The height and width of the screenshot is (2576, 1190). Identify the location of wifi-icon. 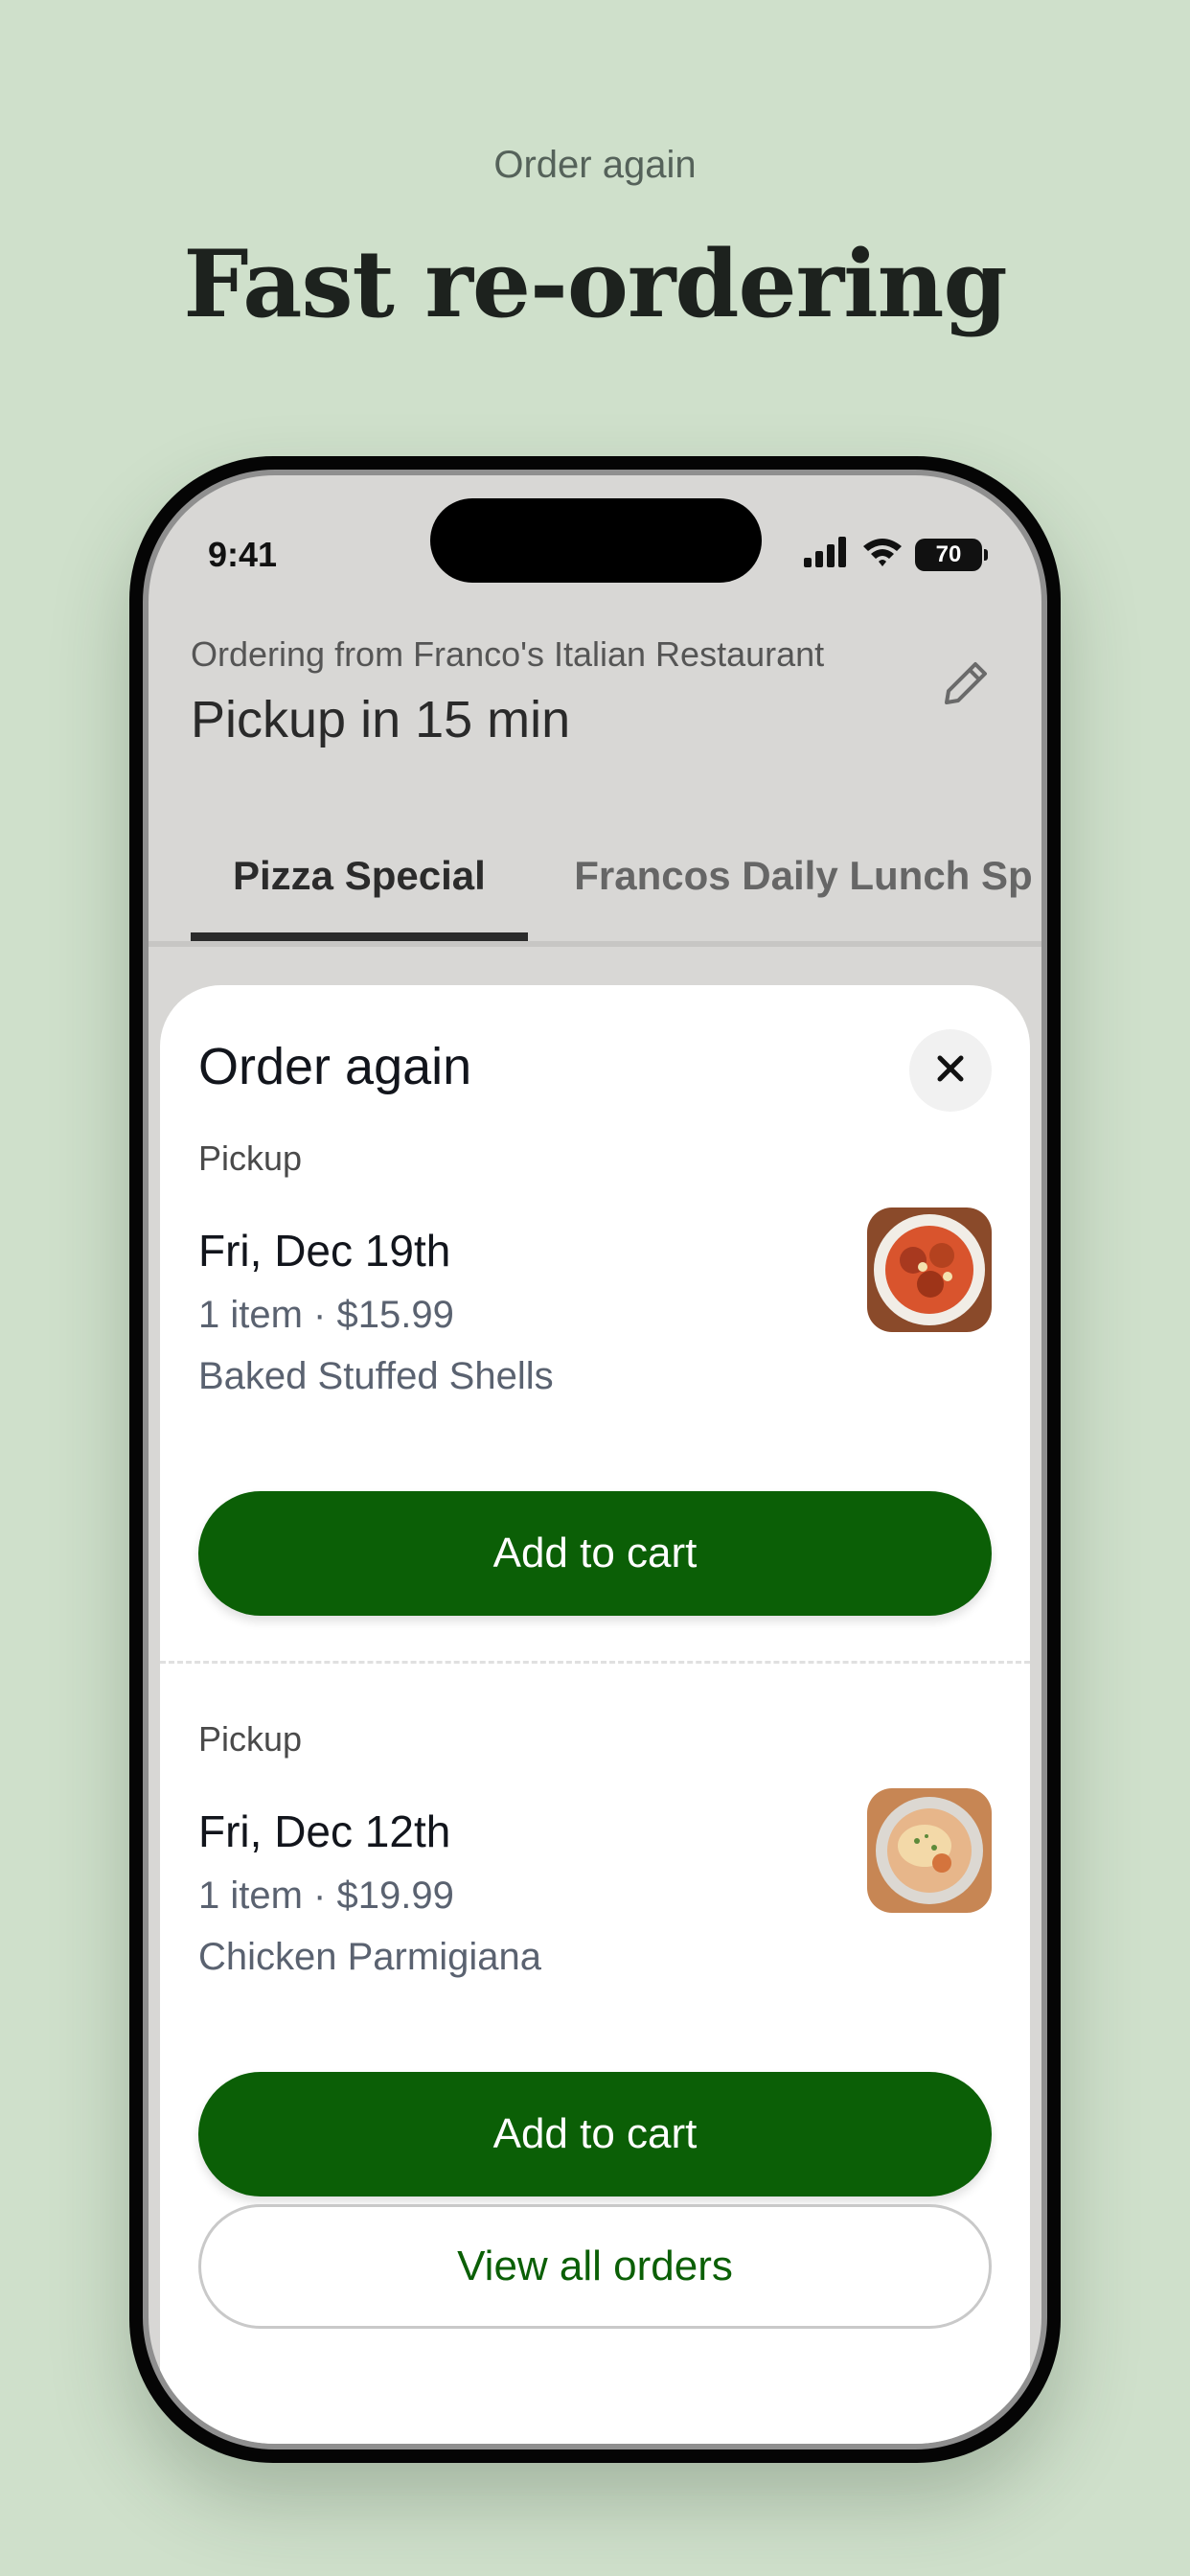
(883, 554).